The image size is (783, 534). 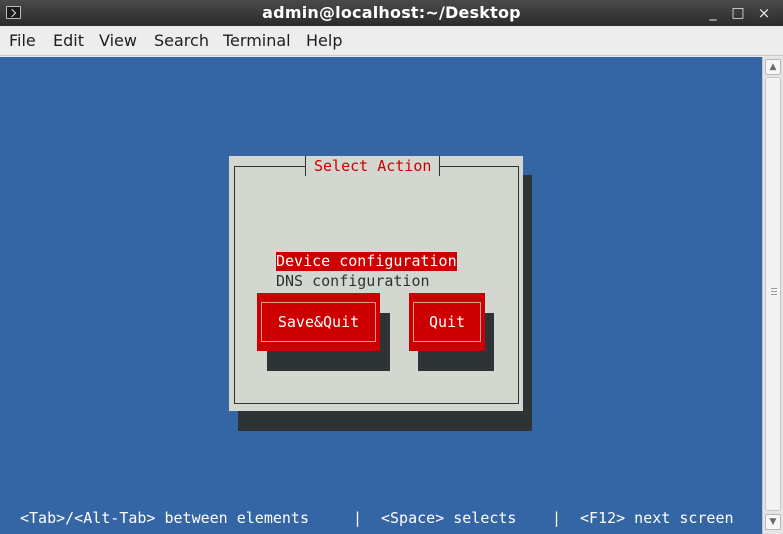 What do you see at coordinates (366, 261) in the screenshot?
I see `option-device-configuration: Device configuration` at bounding box center [366, 261].